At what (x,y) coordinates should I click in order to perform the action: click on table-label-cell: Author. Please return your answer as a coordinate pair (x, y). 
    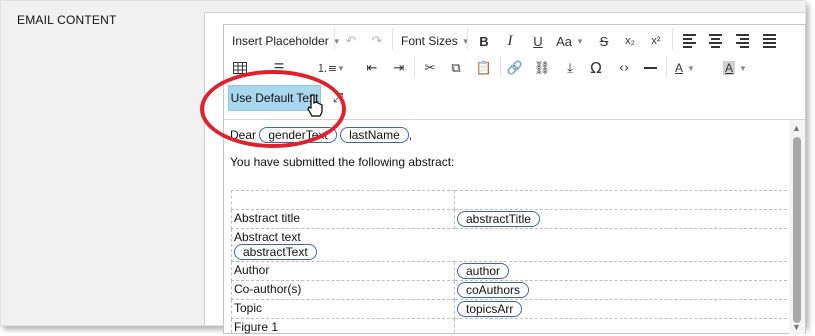
    Looking at the image, I should click on (343, 271).